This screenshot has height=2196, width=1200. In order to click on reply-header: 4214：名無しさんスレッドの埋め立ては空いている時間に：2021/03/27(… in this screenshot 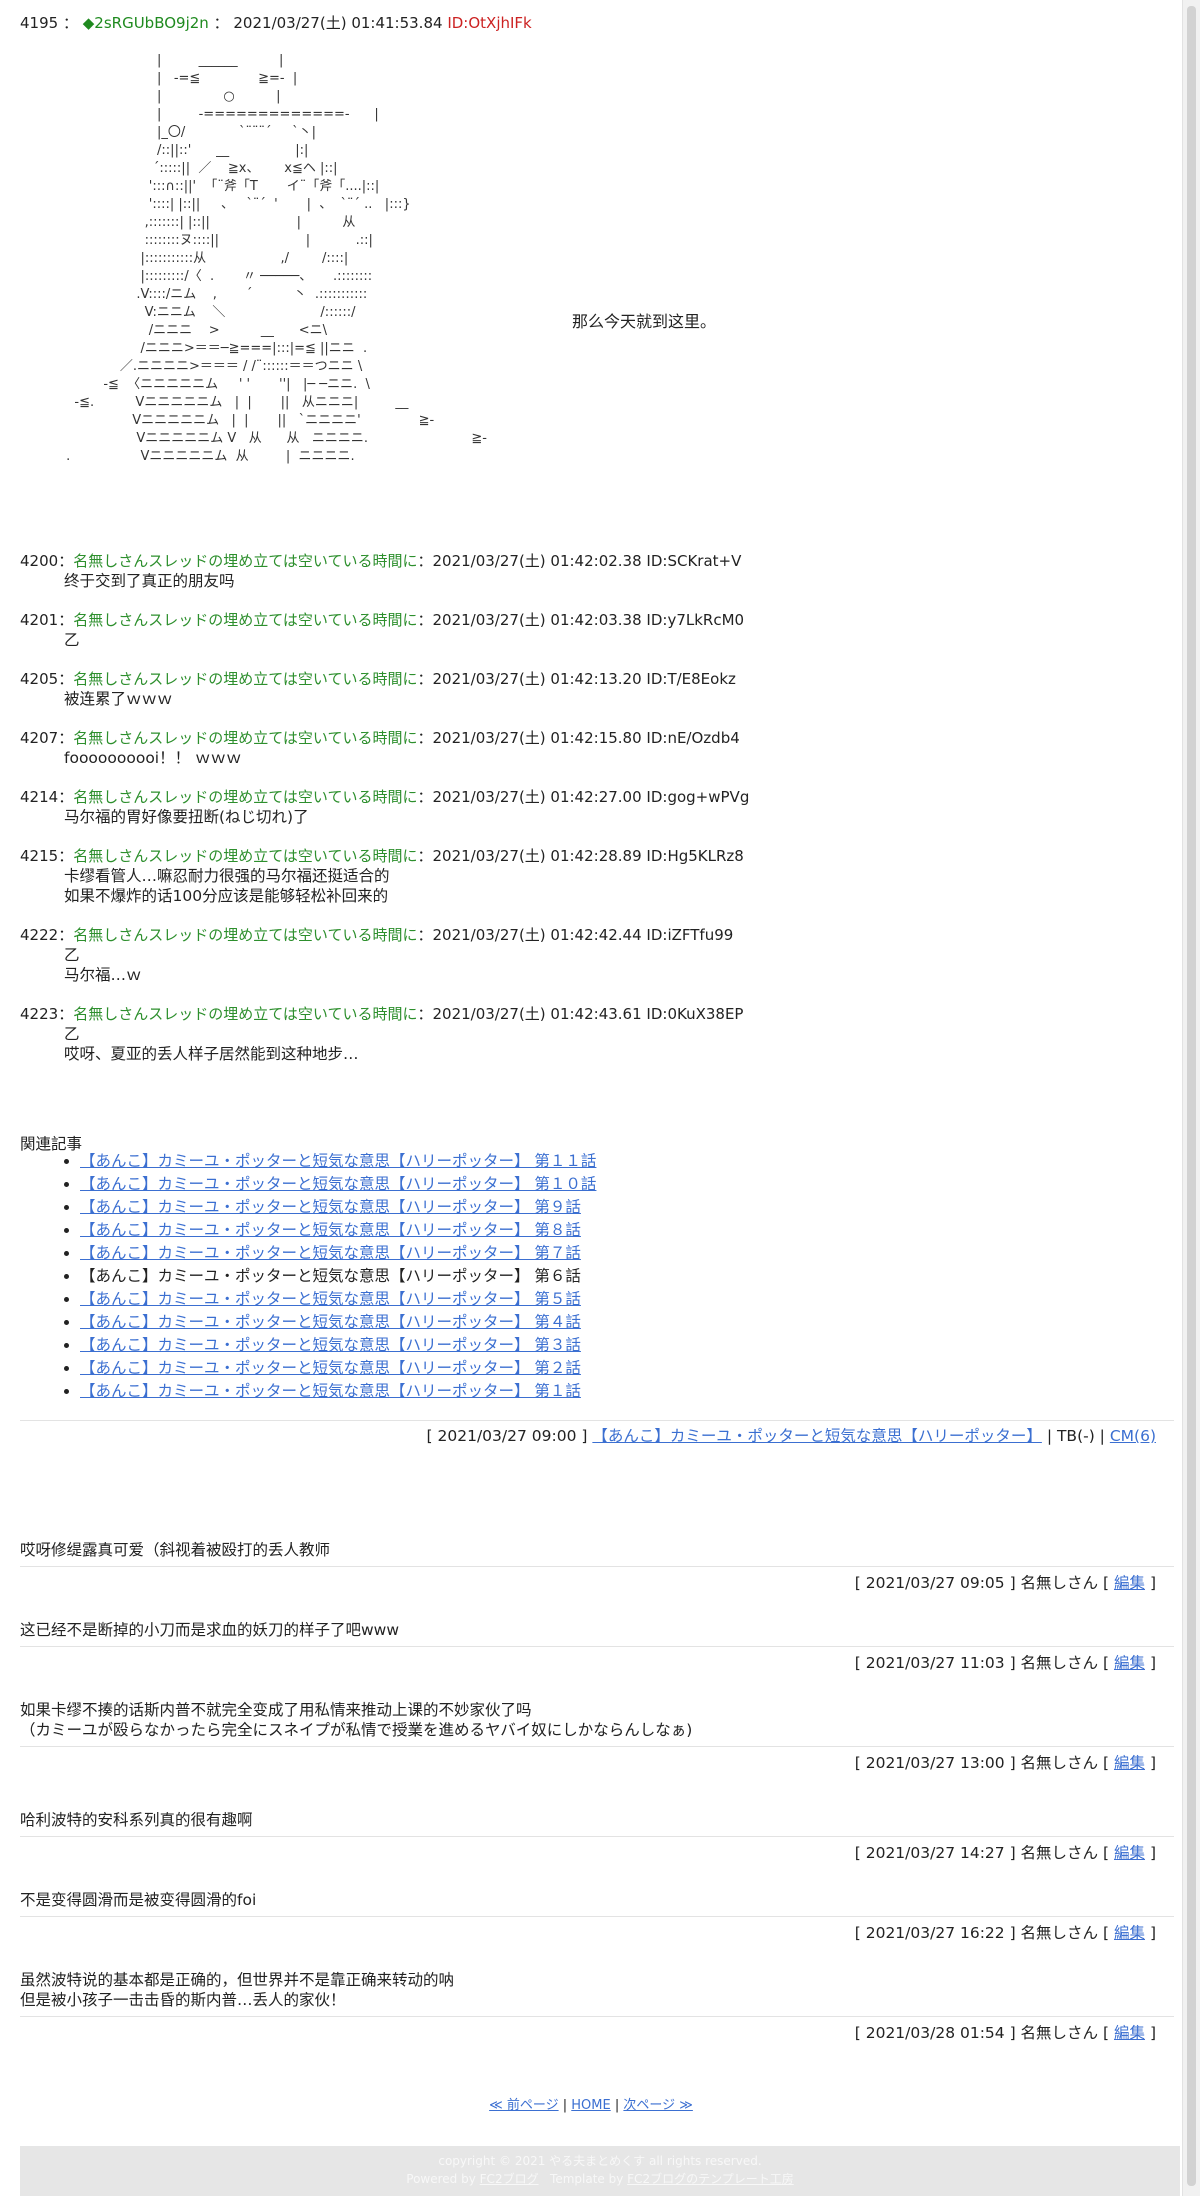, I will do `click(384, 797)`.